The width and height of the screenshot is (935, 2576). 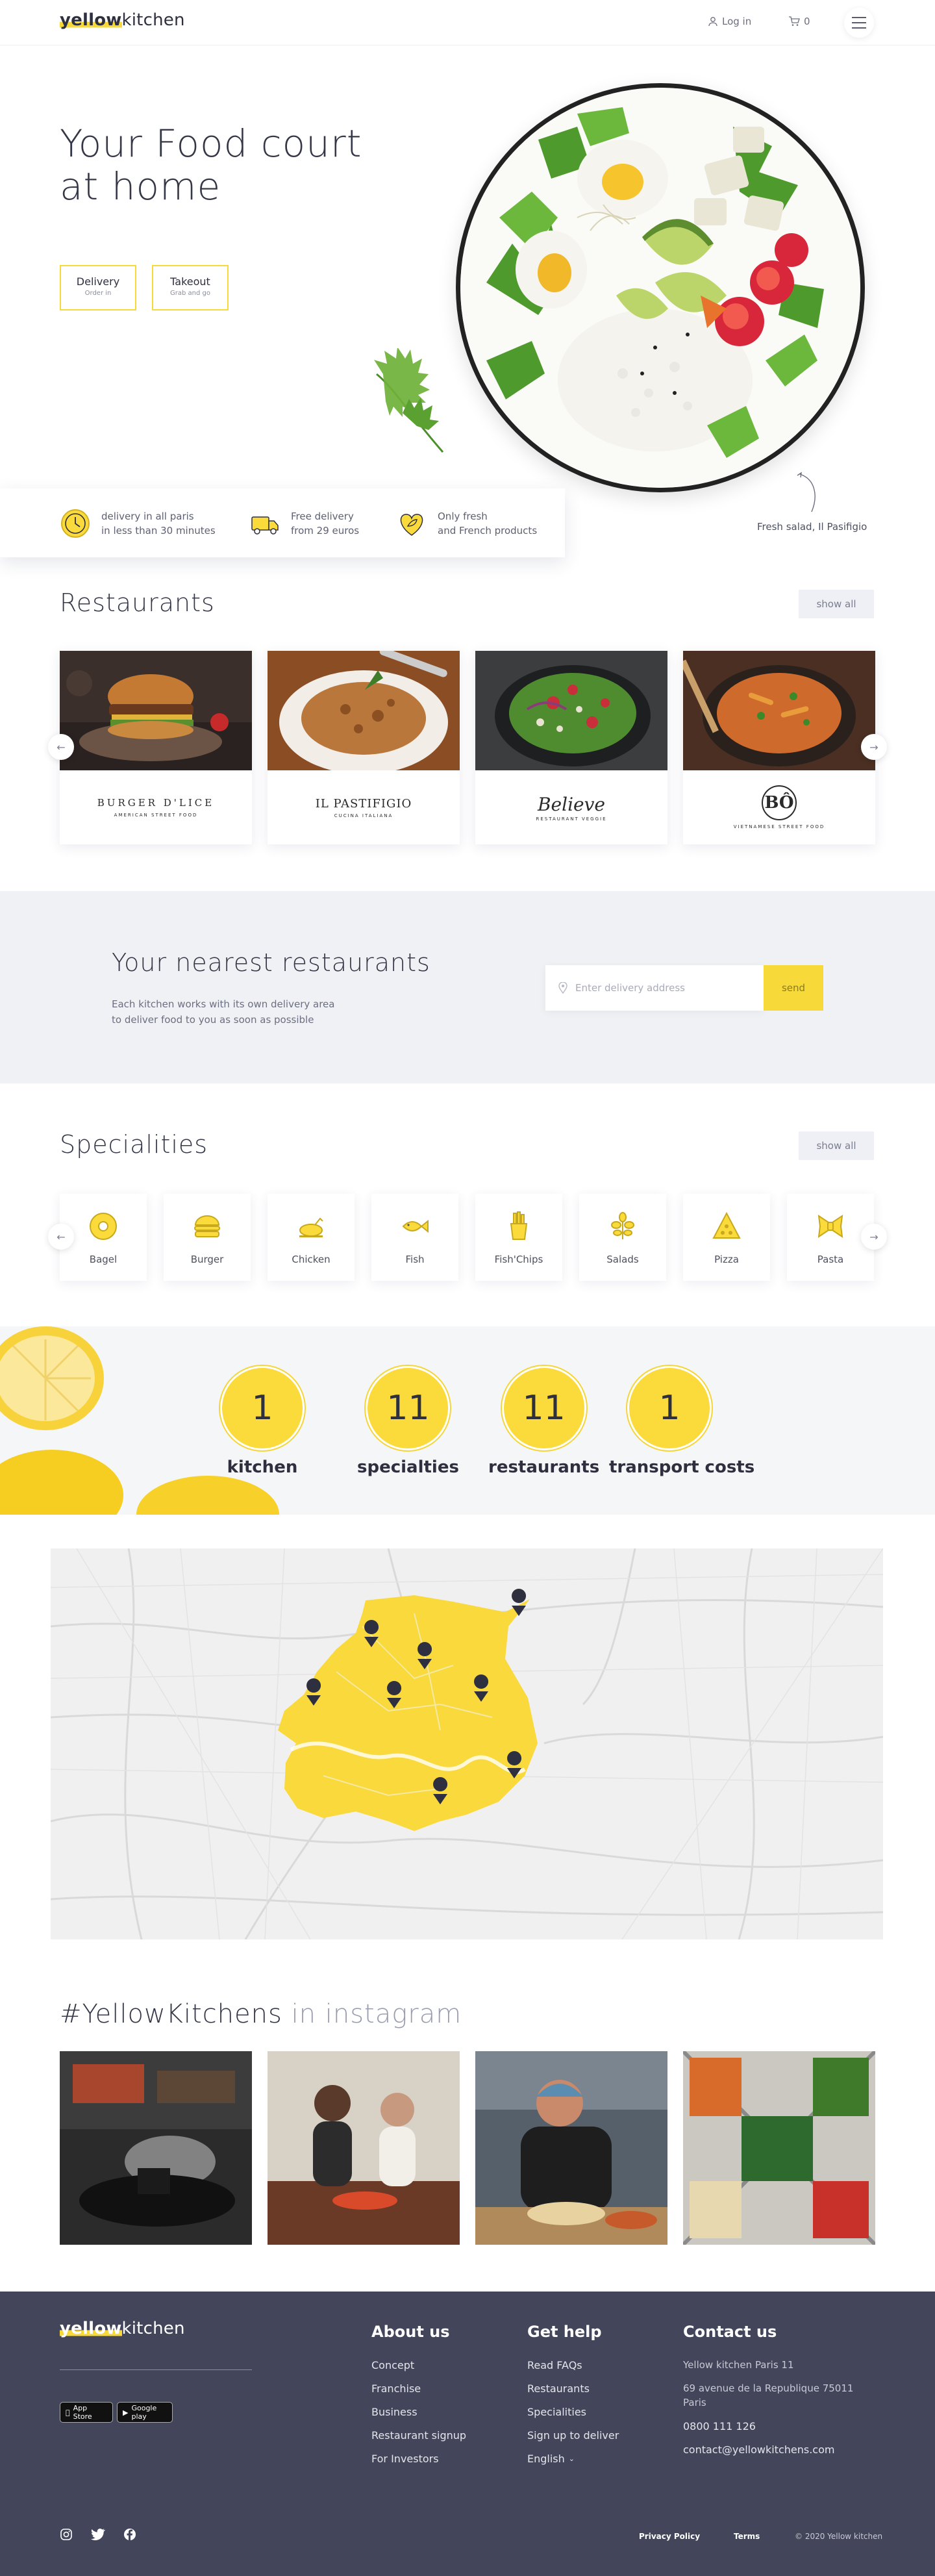 What do you see at coordinates (405, 2459) in the screenshot?
I see `footer-link-investors: For Investors` at bounding box center [405, 2459].